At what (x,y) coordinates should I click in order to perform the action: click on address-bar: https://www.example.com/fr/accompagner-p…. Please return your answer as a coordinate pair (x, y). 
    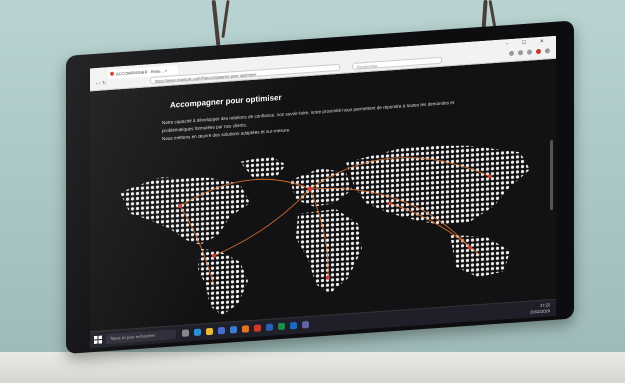
    Looking at the image, I should click on (245, 74).